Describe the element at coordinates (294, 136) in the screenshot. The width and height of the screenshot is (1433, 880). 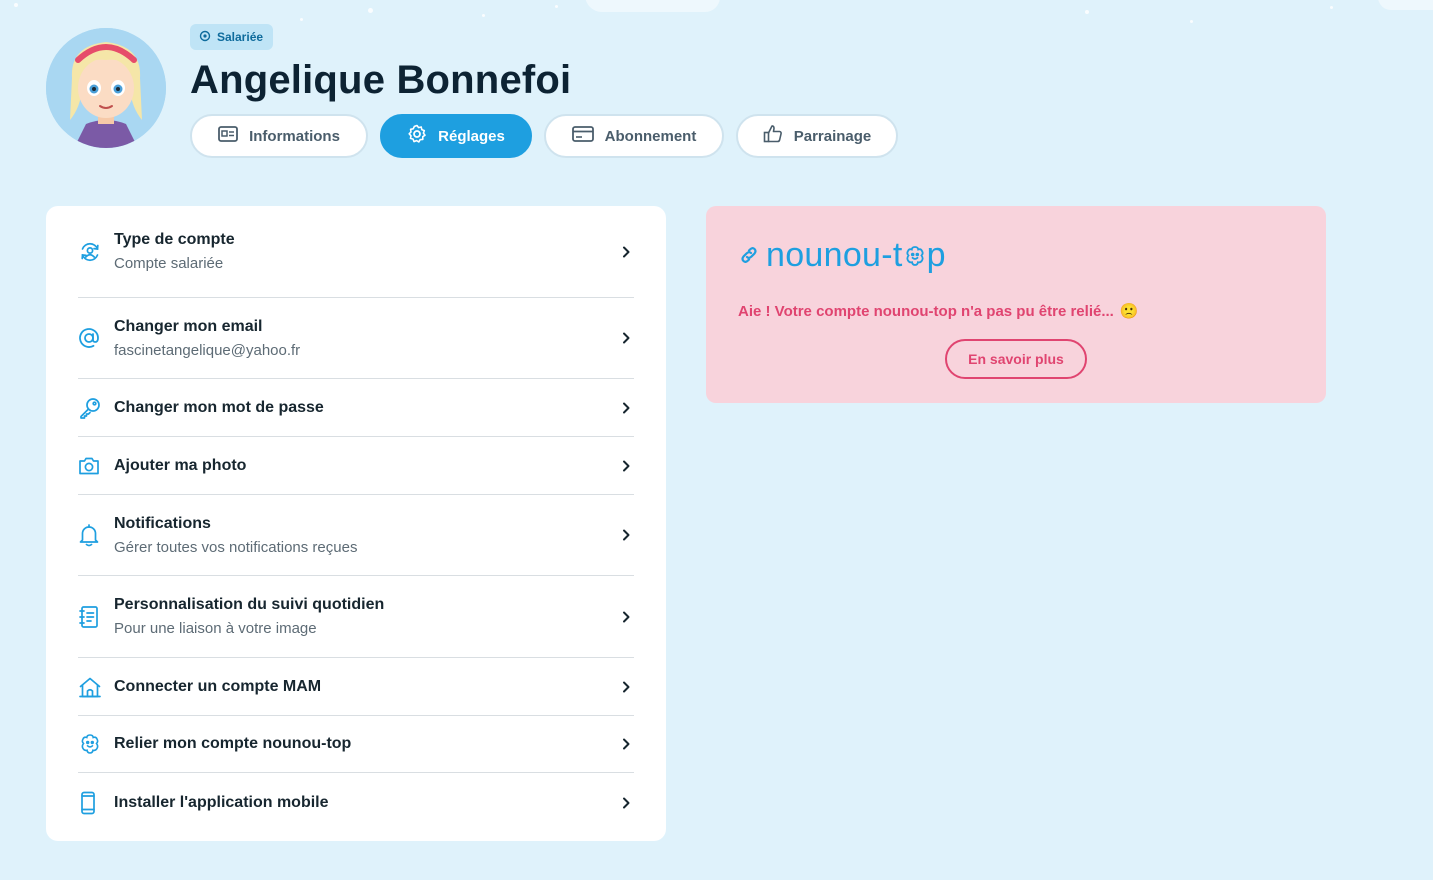
I see `tab-label: Informations` at that location.